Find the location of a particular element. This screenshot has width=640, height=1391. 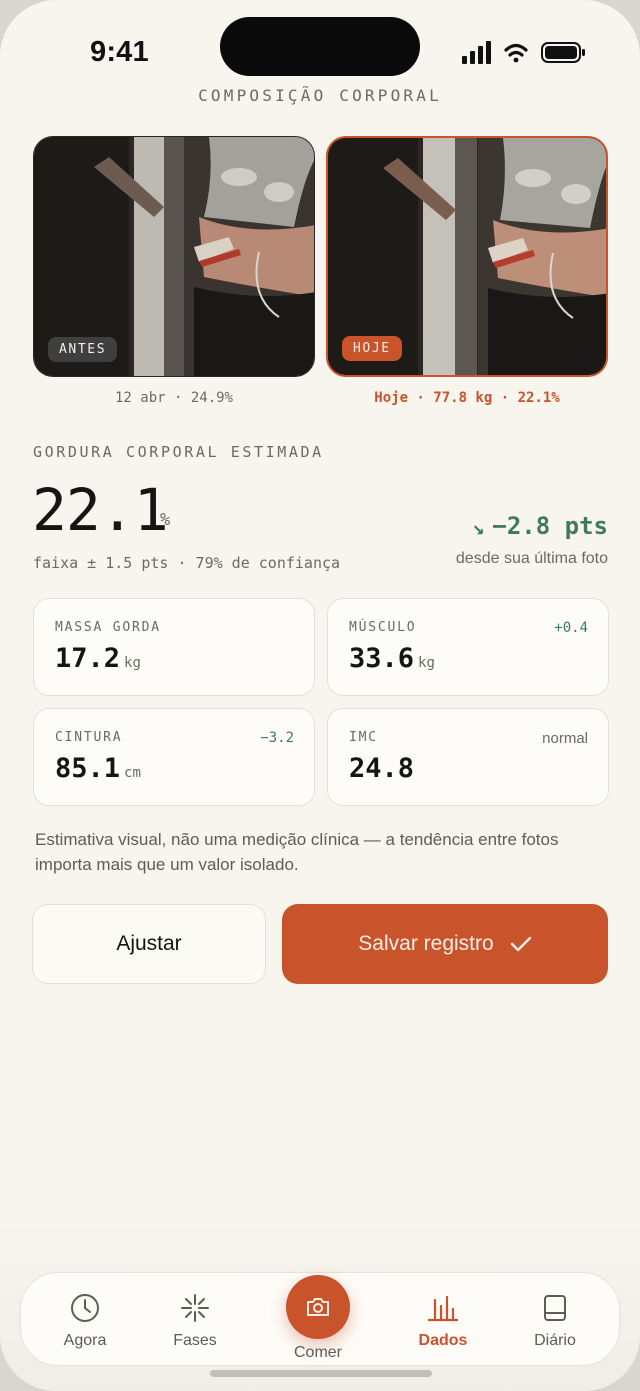

metric-number: 33.6 is located at coordinates (382, 658).